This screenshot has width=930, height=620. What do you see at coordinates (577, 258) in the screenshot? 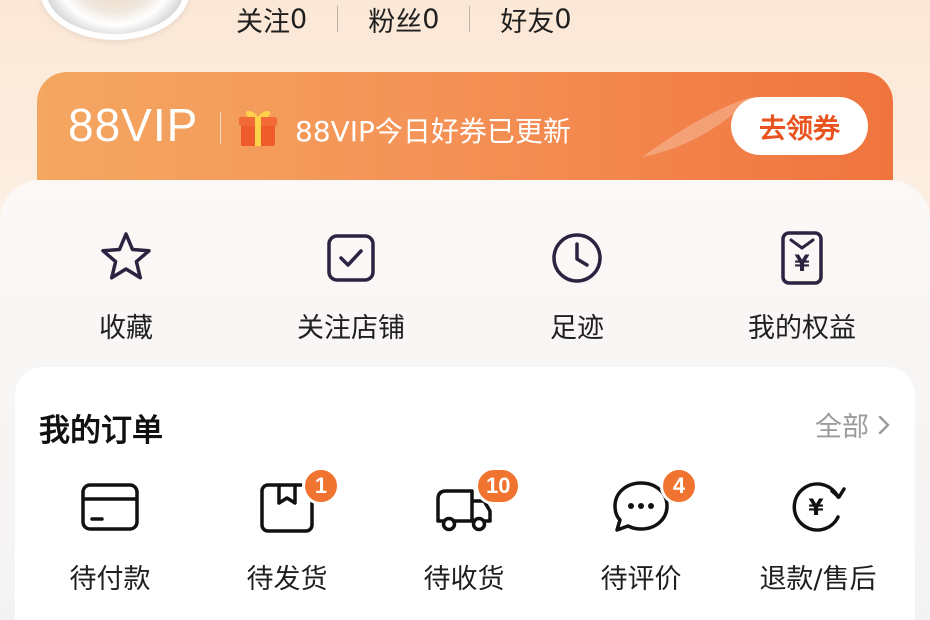
I see `clock-icon` at bounding box center [577, 258].